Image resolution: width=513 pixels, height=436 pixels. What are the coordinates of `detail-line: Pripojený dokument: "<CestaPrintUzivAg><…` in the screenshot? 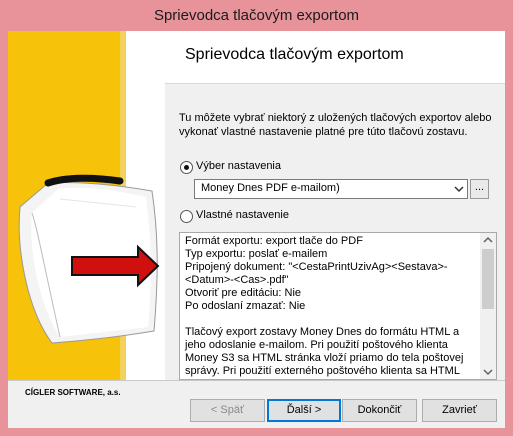 It's located at (316, 267).